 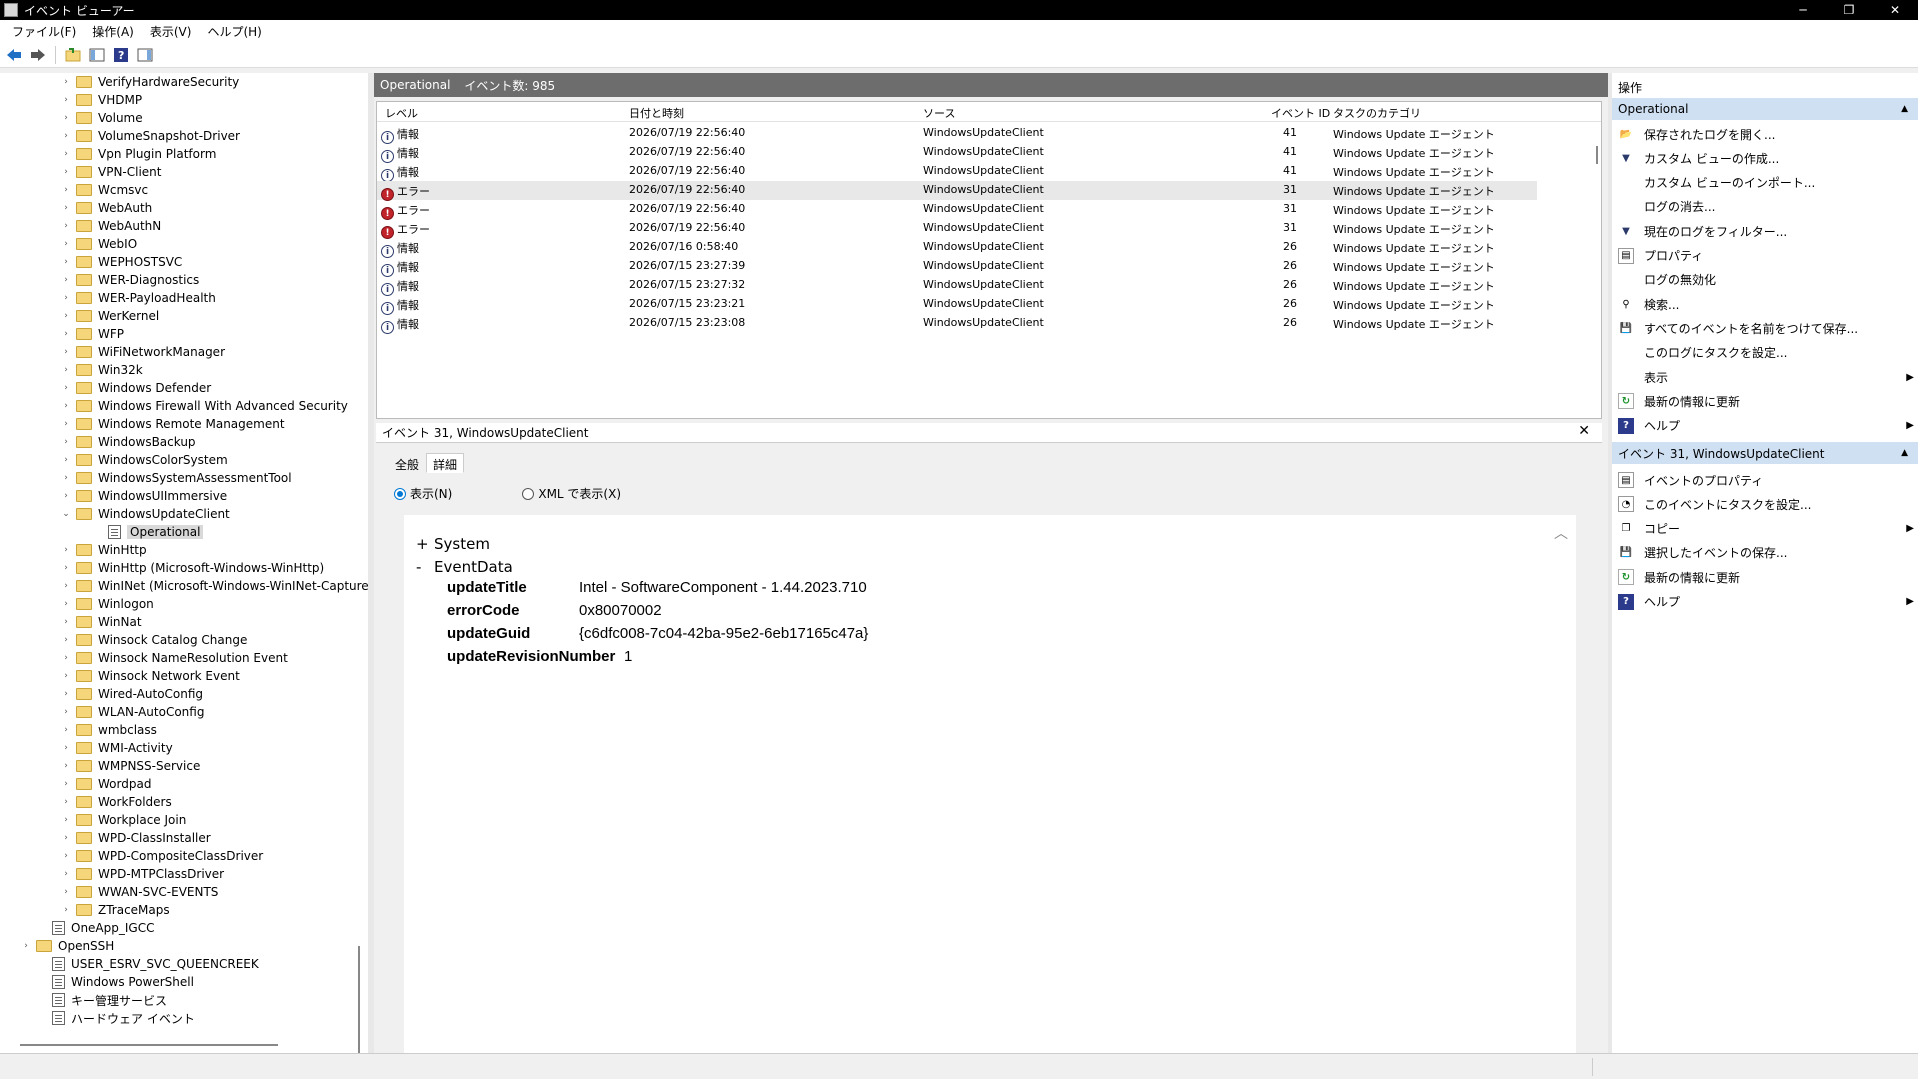 I want to click on tree-item: › WPD-CompositeClassDriver, so click(x=161, y=856).